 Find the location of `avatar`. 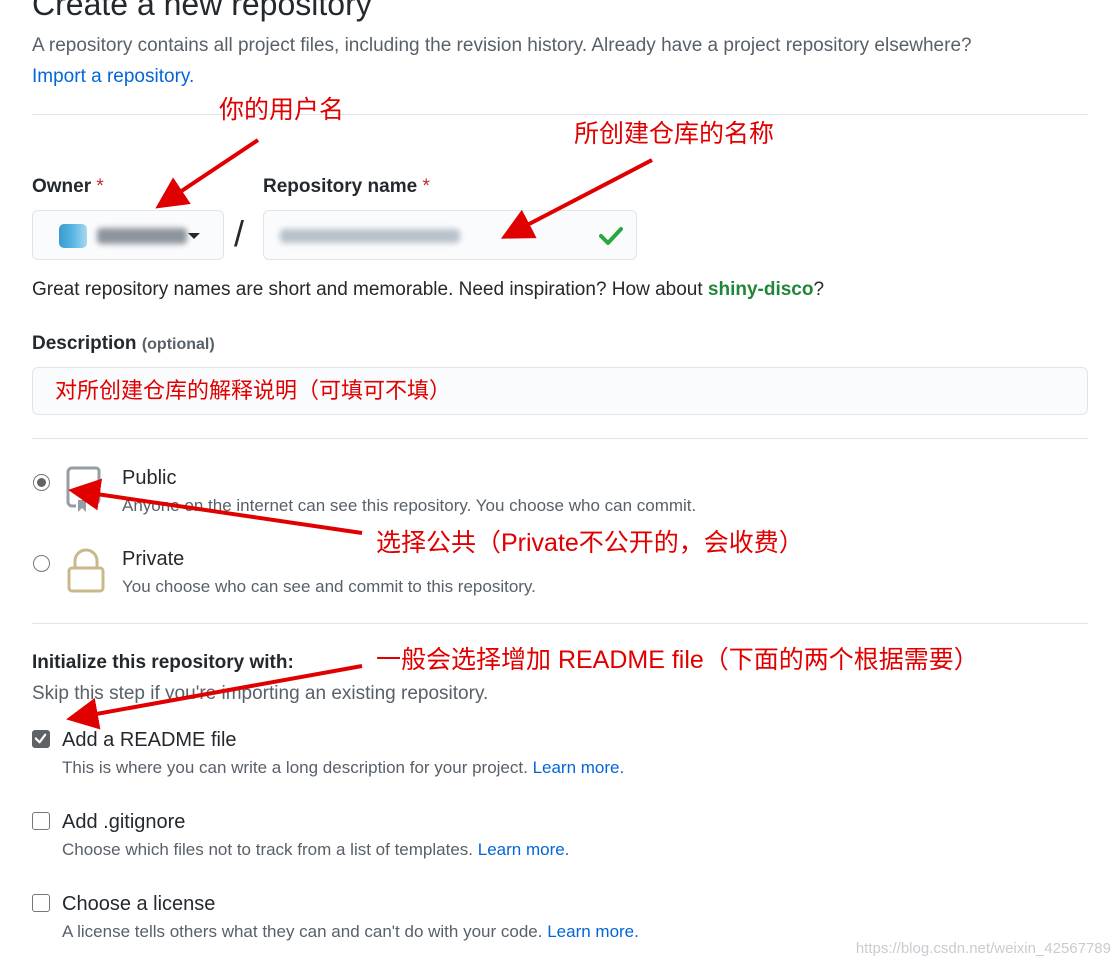

avatar is located at coordinates (73, 236).